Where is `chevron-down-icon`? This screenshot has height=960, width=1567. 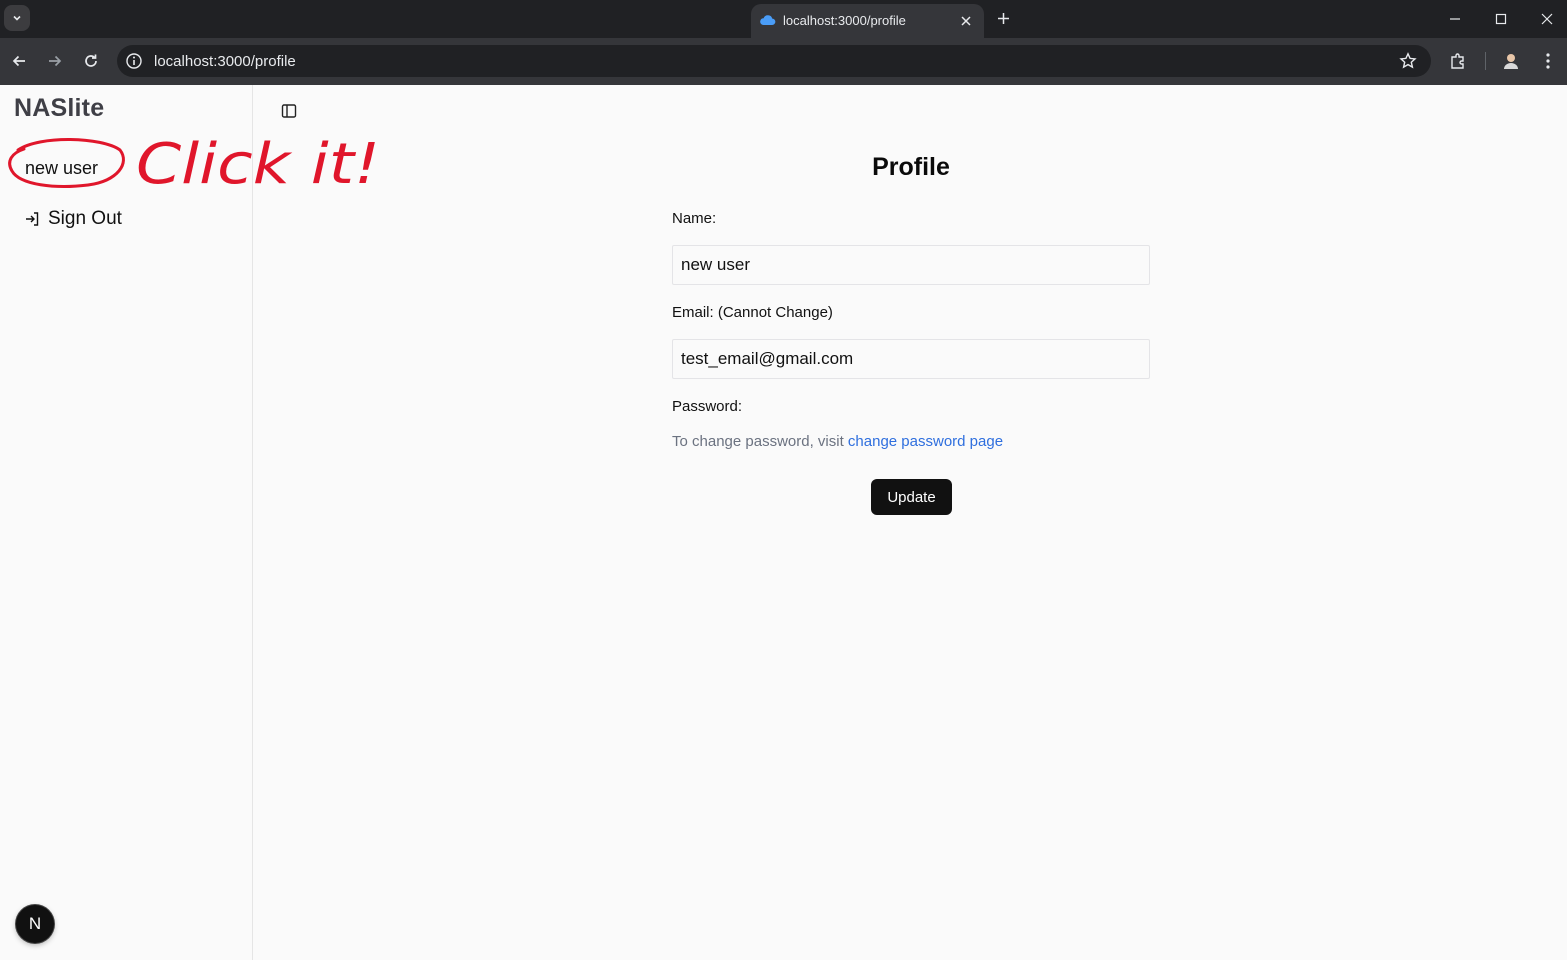 chevron-down-icon is located at coordinates (17, 18).